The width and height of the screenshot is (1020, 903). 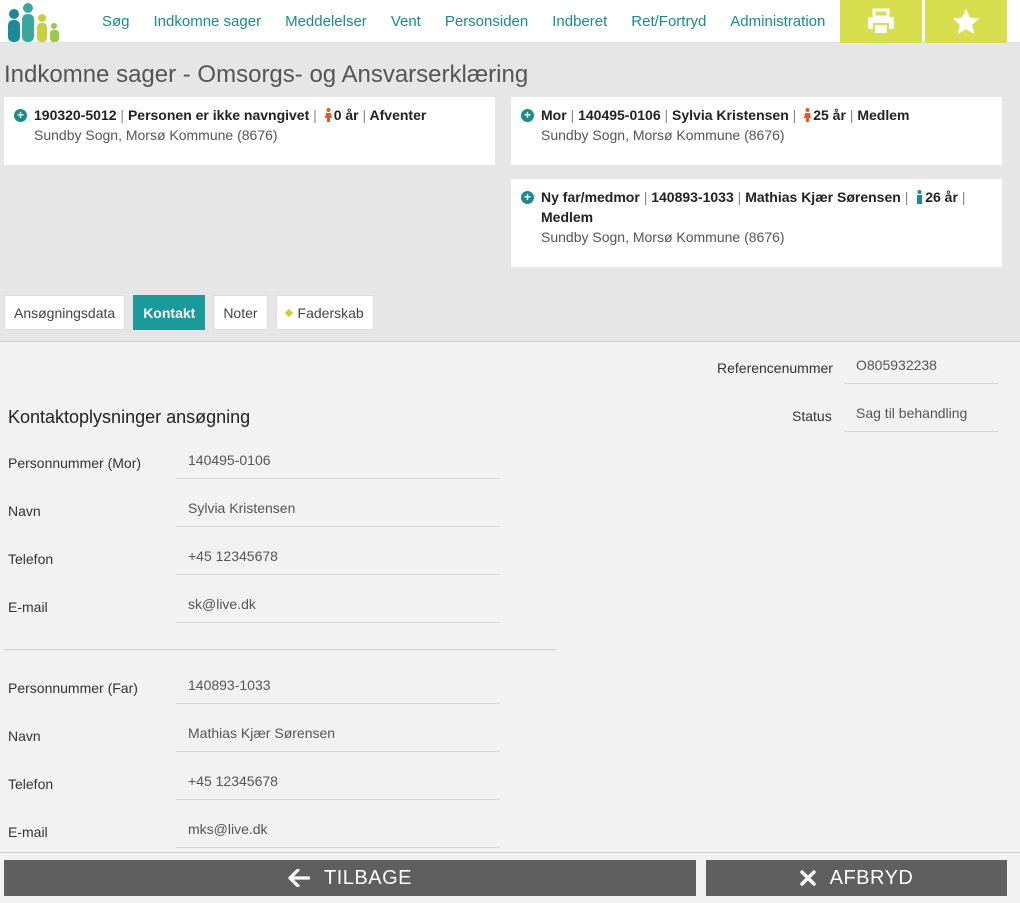 What do you see at coordinates (240, 312) in the screenshot?
I see `tab-noter: Noter` at bounding box center [240, 312].